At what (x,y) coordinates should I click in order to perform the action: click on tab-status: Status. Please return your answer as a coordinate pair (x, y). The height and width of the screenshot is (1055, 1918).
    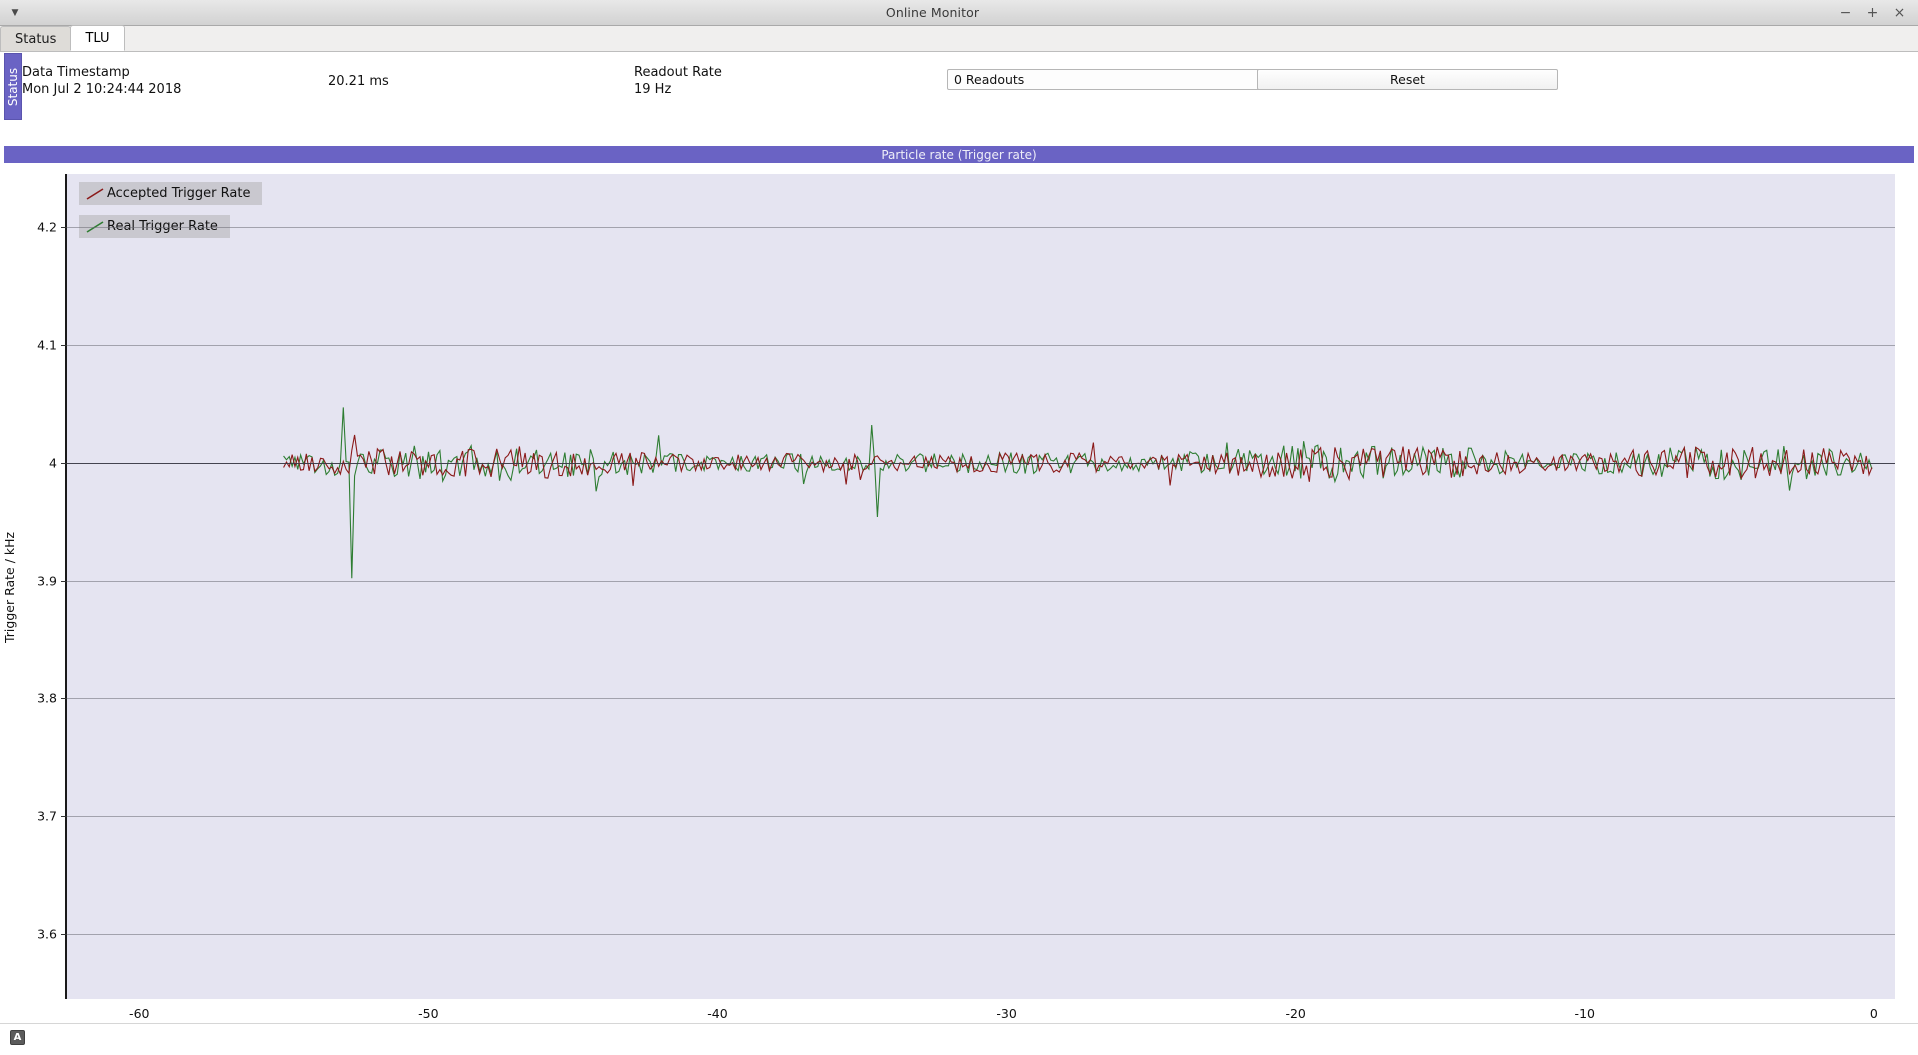
    Looking at the image, I should click on (36, 38).